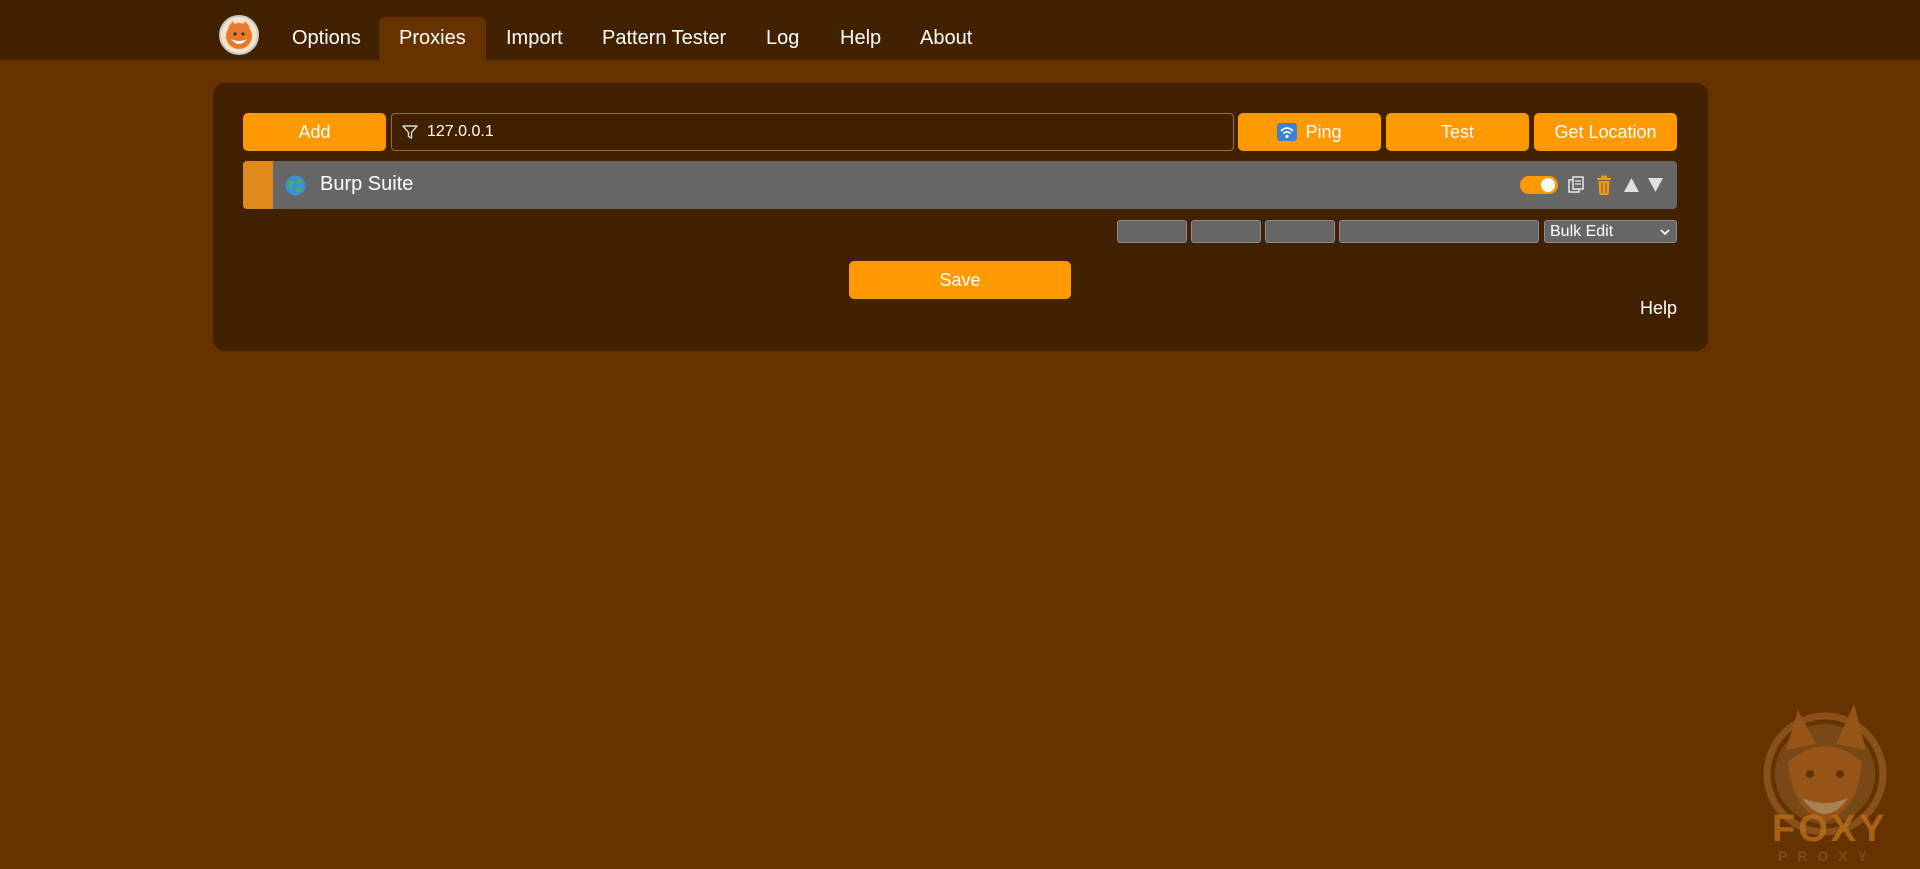 This screenshot has height=869, width=1920. What do you see at coordinates (314, 132) in the screenshot?
I see `add-button: Add` at bounding box center [314, 132].